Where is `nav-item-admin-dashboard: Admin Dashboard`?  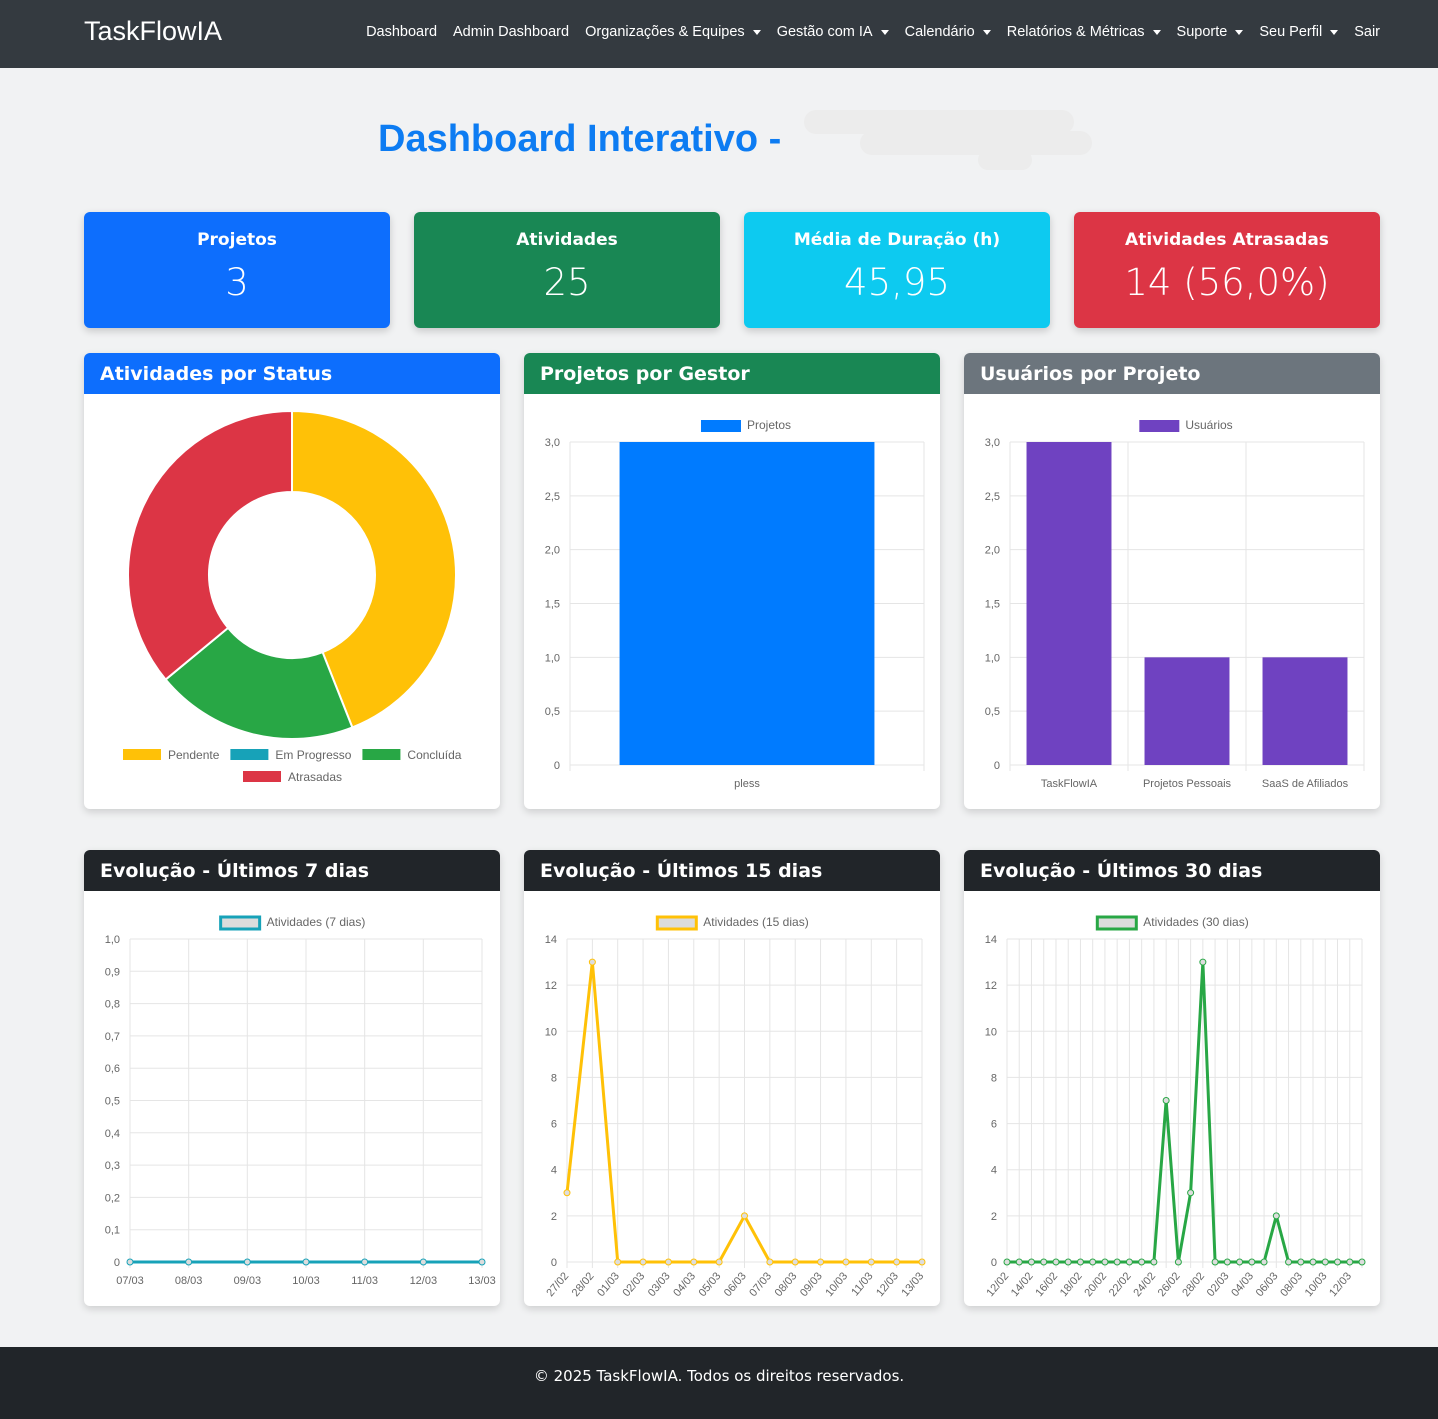
nav-item-admin-dashboard: Admin Dashboard is located at coordinates (511, 32).